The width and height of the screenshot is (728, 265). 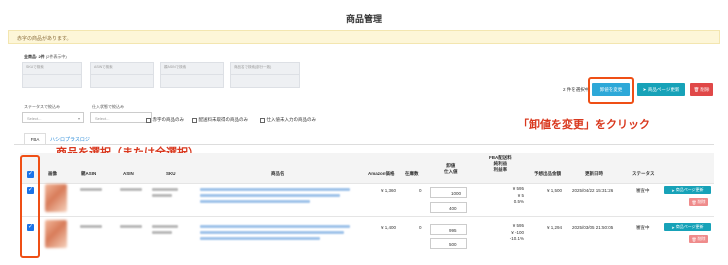 What do you see at coordinates (661, 89) in the screenshot?
I see `update-product-page-button: ➤ 商品ページ更新` at bounding box center [661, 89].